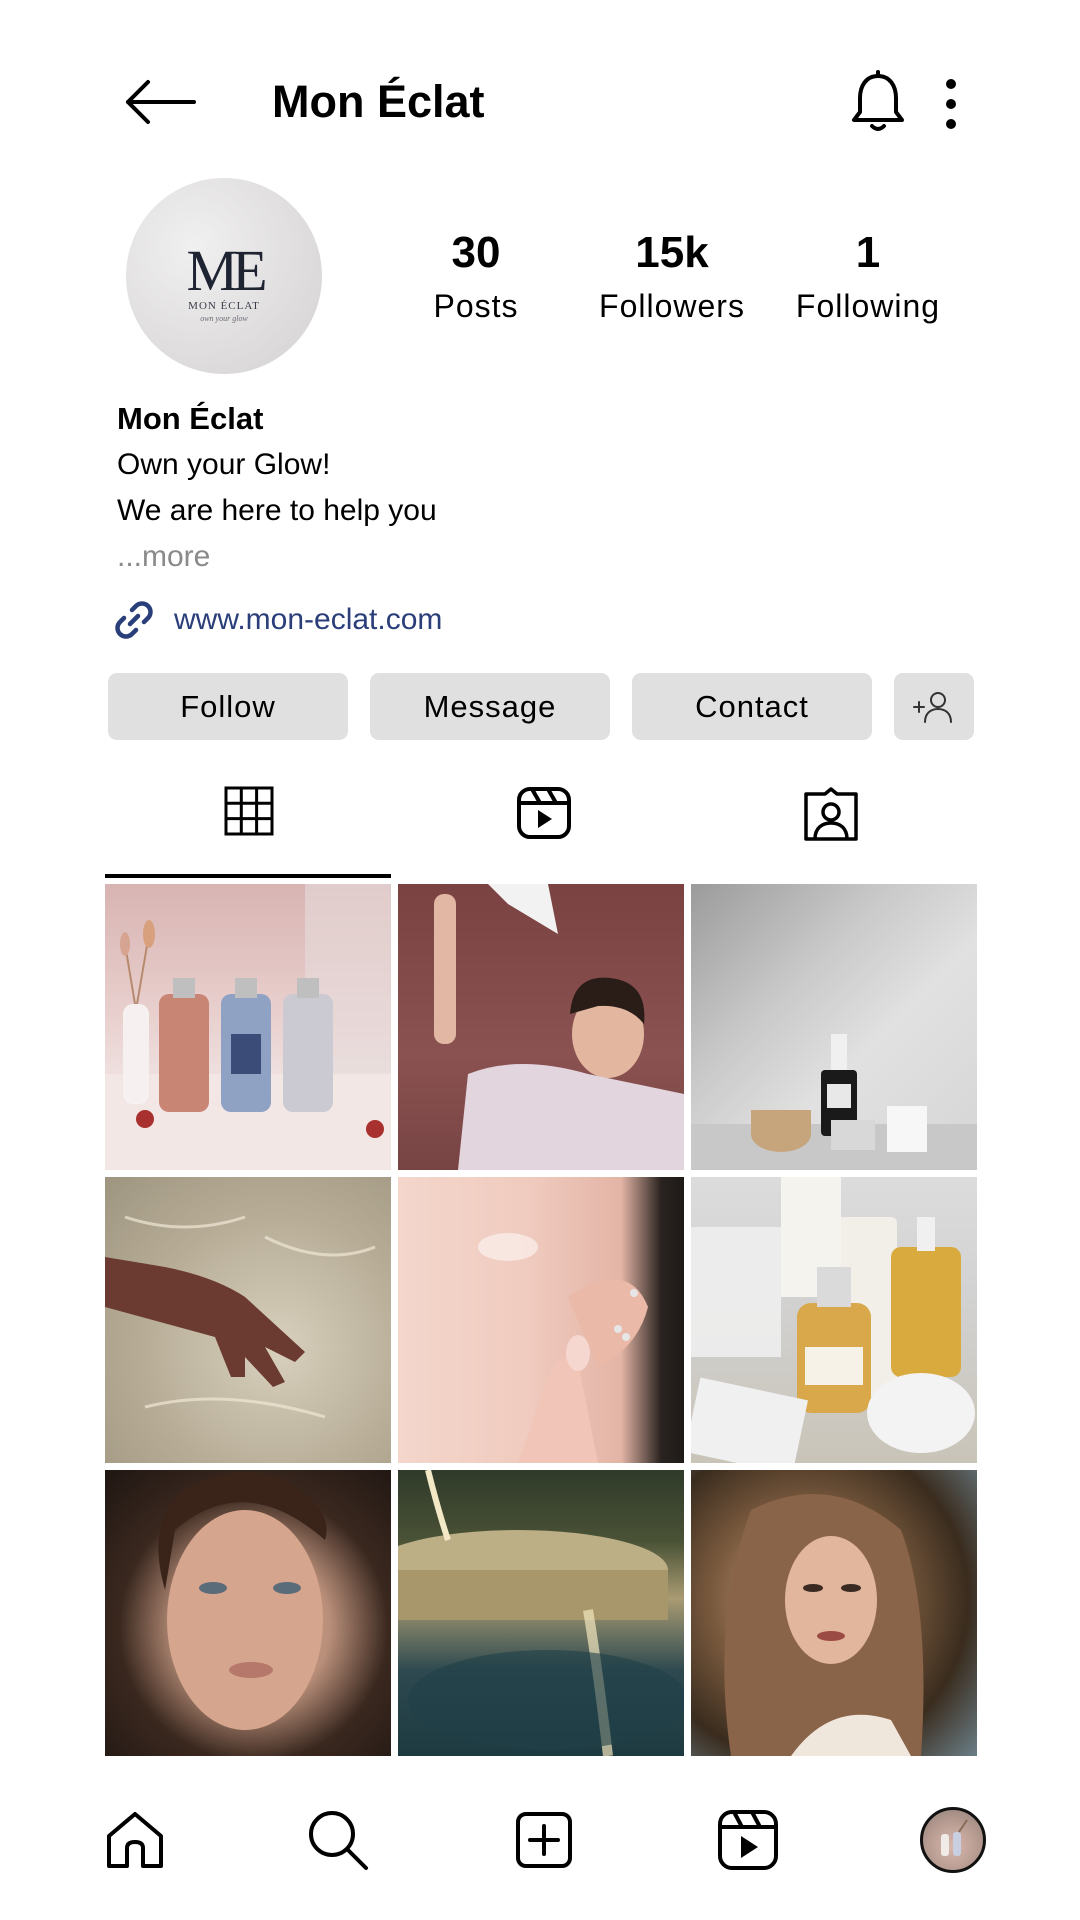  Describe the element at coordinates (277, 510) in the screenshot. I see `bio-line-2: We are here to help you` at that location.